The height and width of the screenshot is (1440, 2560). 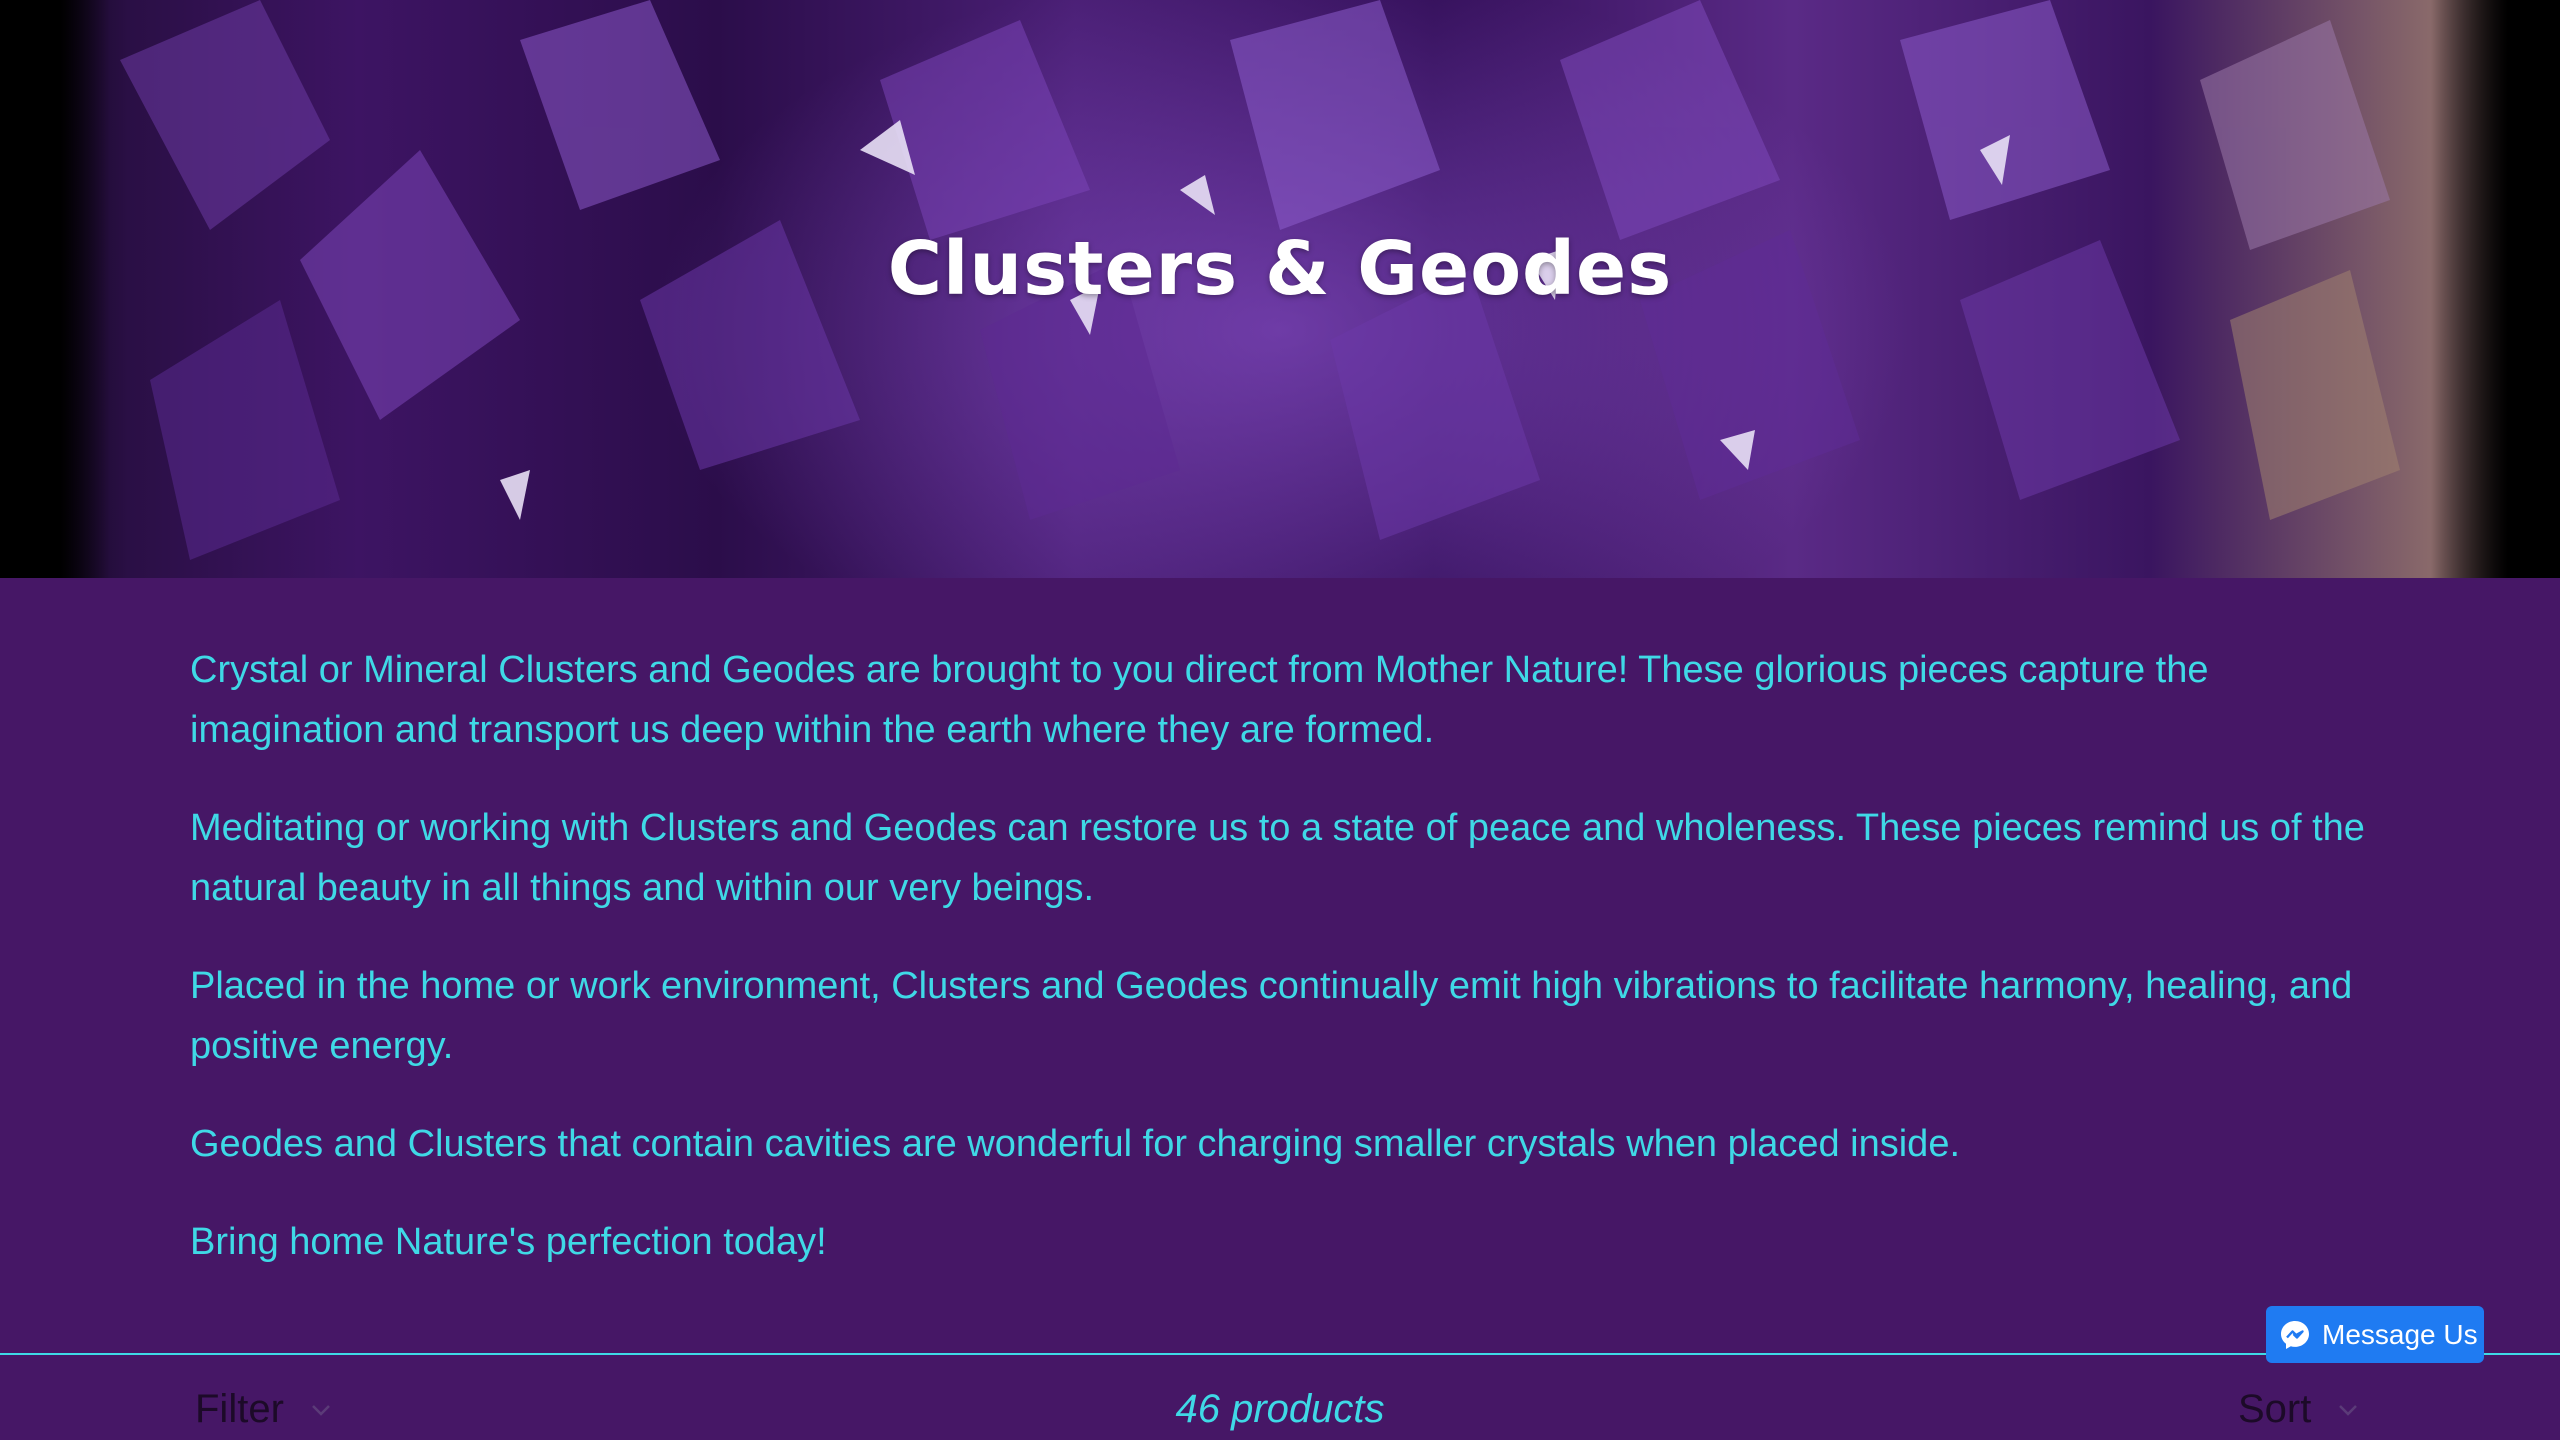 What do you see at coordinates (2295, 1334) in the screenshot?
I see `messenger-icon` at bounding box center [2295, 1334].